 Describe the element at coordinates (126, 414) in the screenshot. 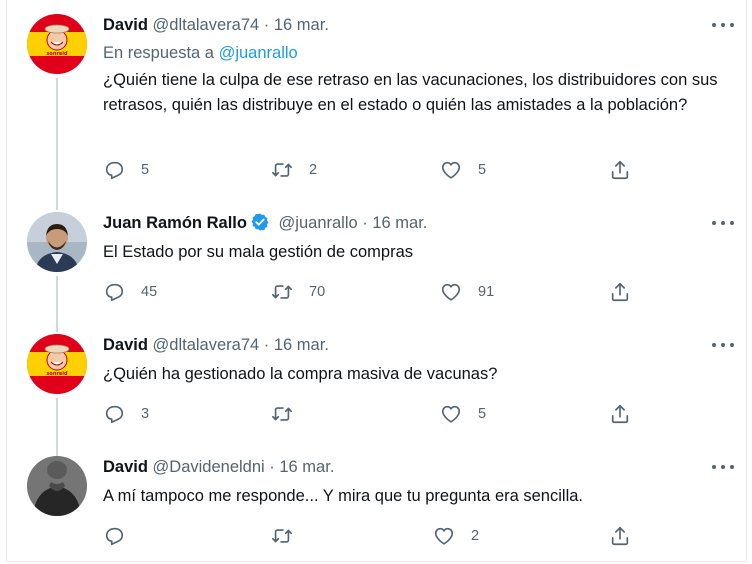

I see `reply-button: 3` at that location.